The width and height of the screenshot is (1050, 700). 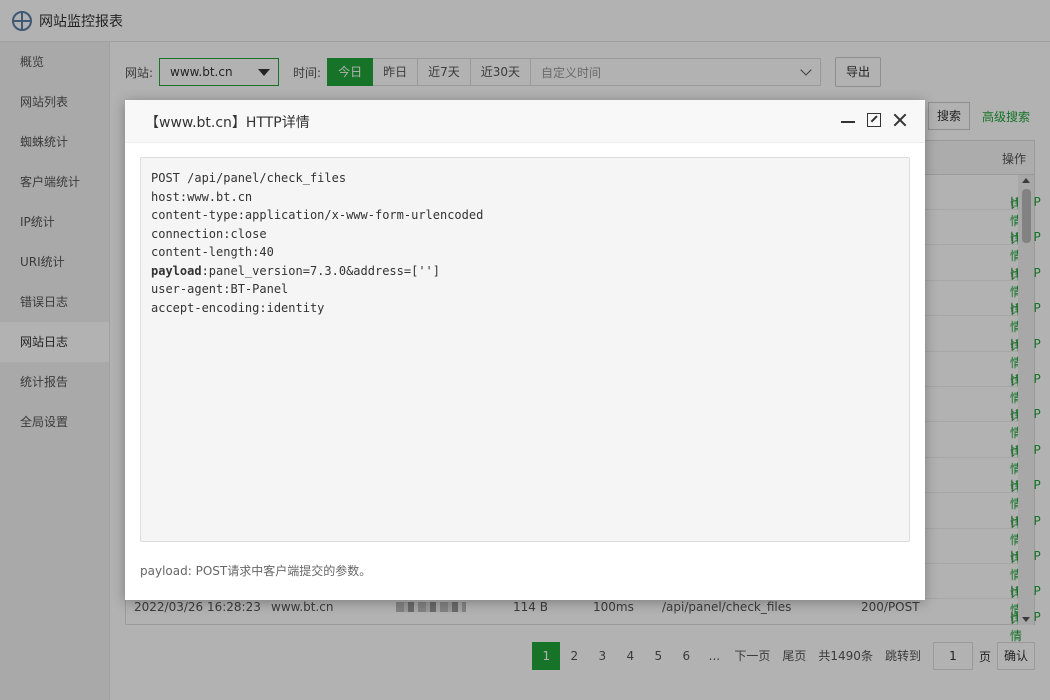 What do you see at coordinates (209, 233) in the screenshot?
I see `code-line: connection:close` at bounding box center [209, 233].